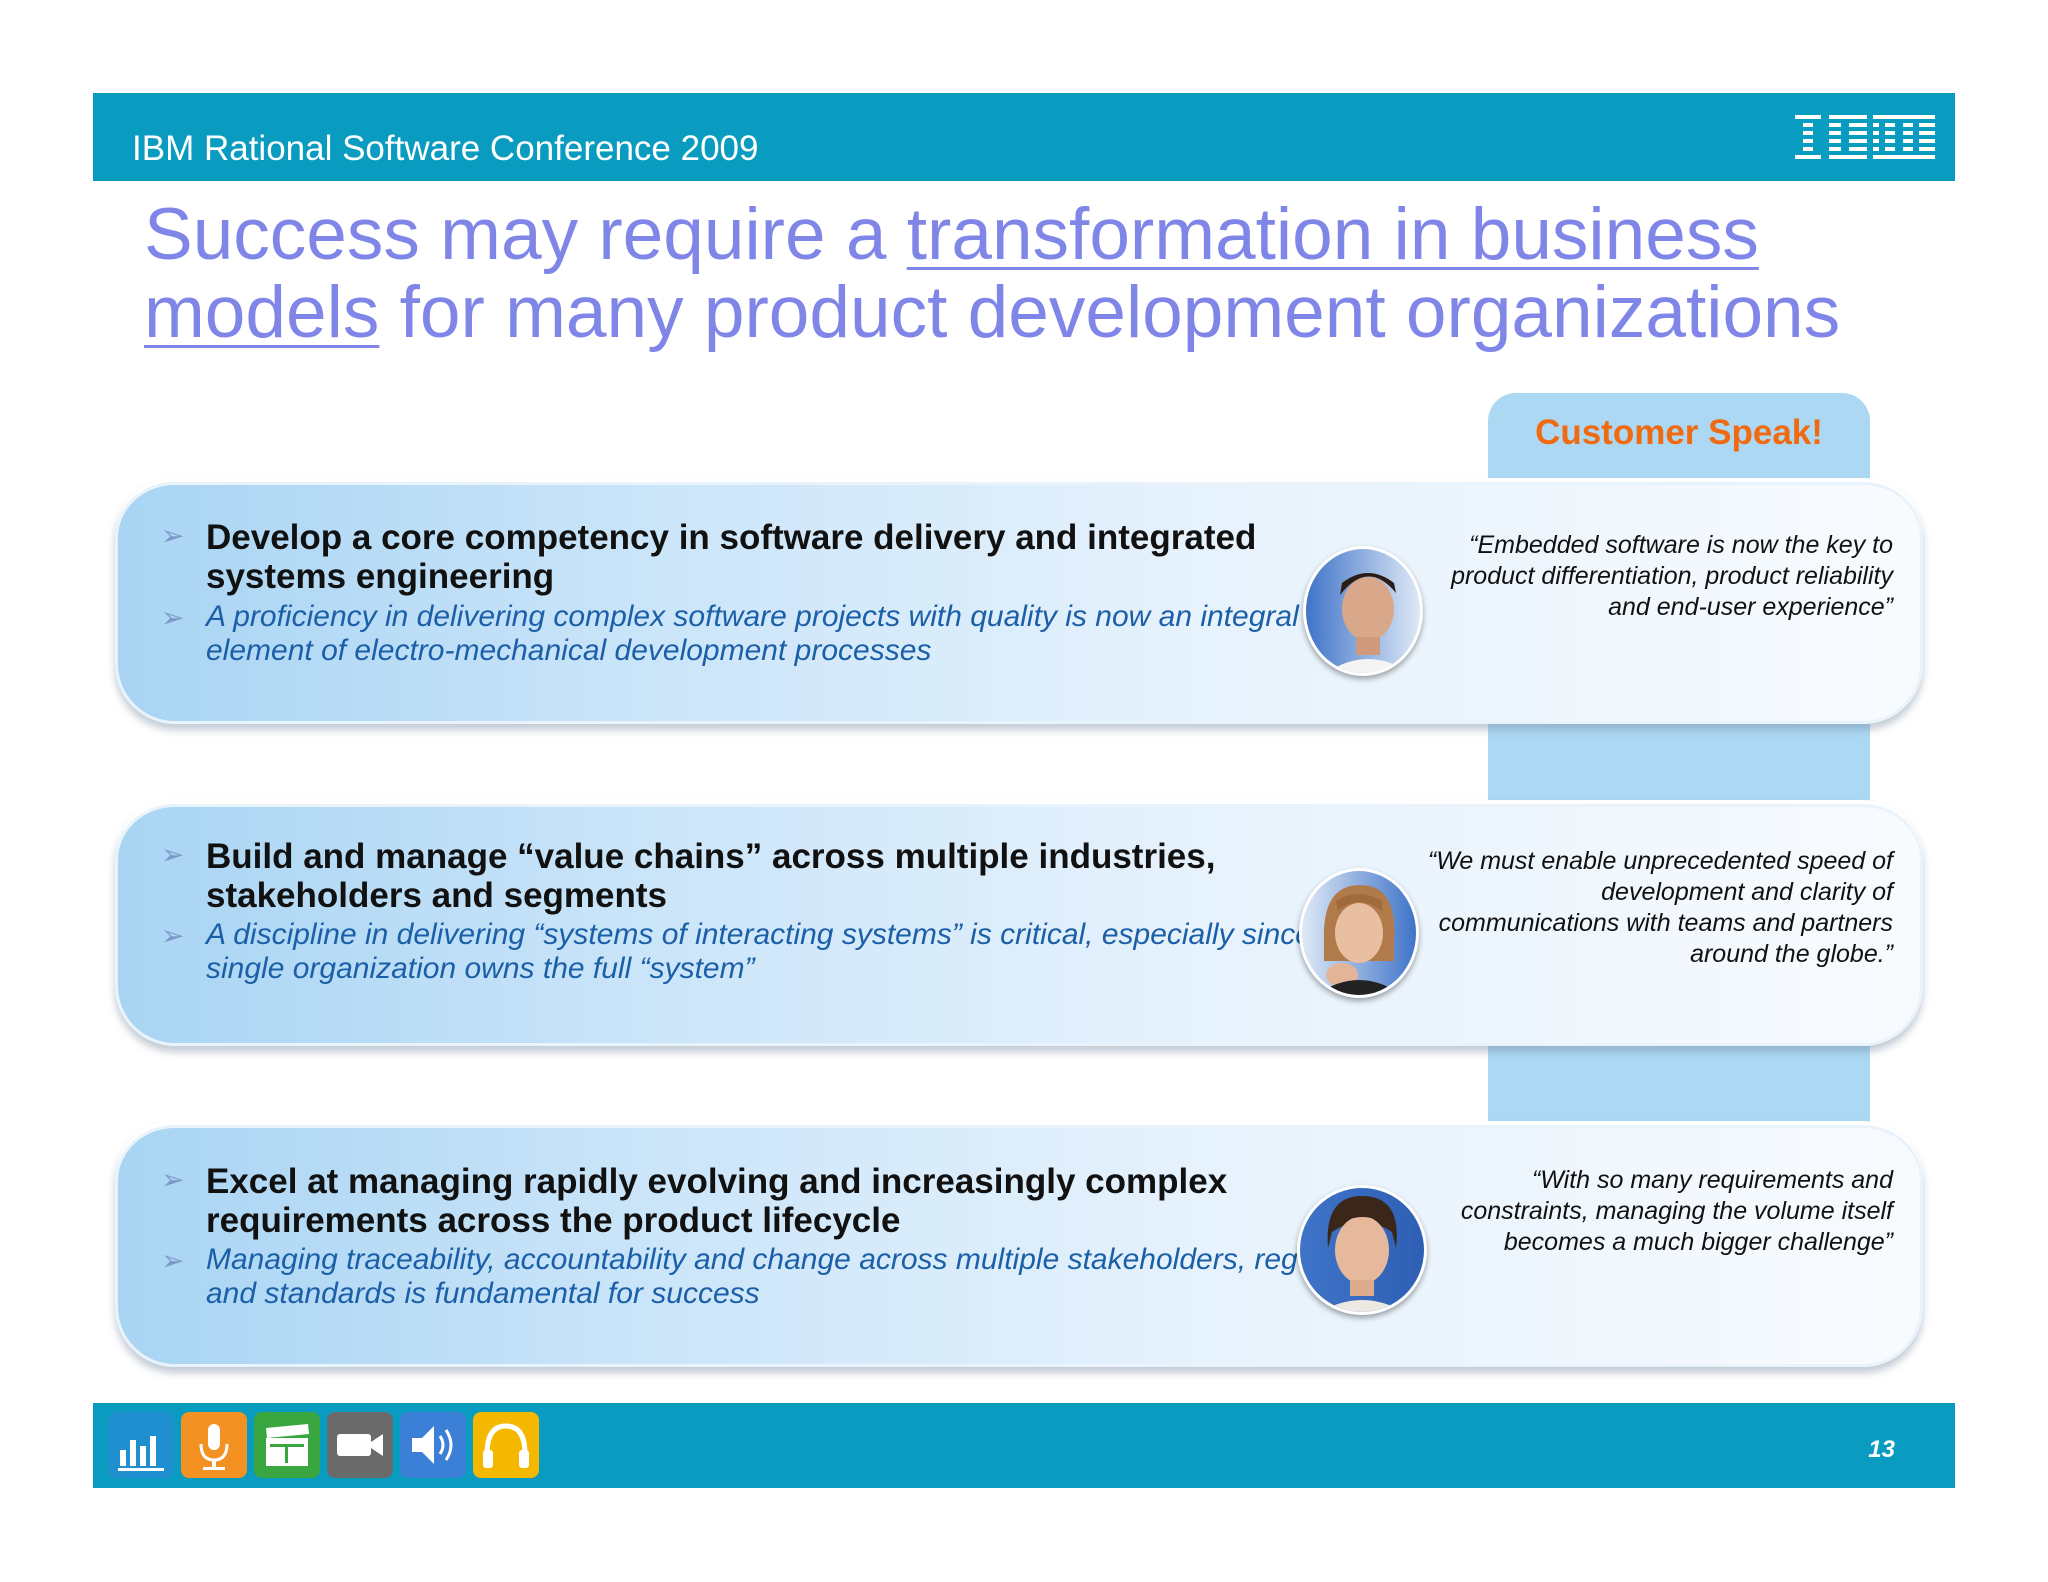 This screenshot has height=1582, width=2048. I want to click on title-link-1: transformation in business, so click(1333, 234).